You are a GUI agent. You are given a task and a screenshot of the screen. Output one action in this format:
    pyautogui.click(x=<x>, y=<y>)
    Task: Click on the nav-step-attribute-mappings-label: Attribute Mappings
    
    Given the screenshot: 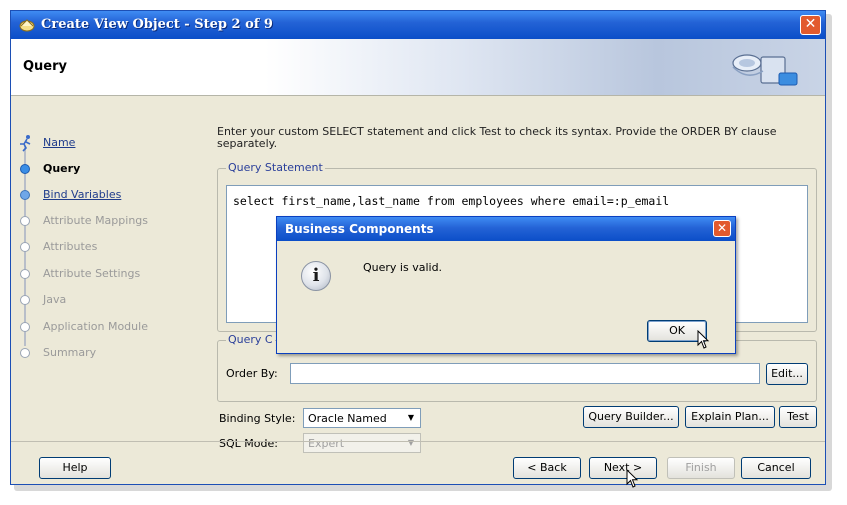 What is the action you would take?
    pyautogui.click(x=96, y=220)
    